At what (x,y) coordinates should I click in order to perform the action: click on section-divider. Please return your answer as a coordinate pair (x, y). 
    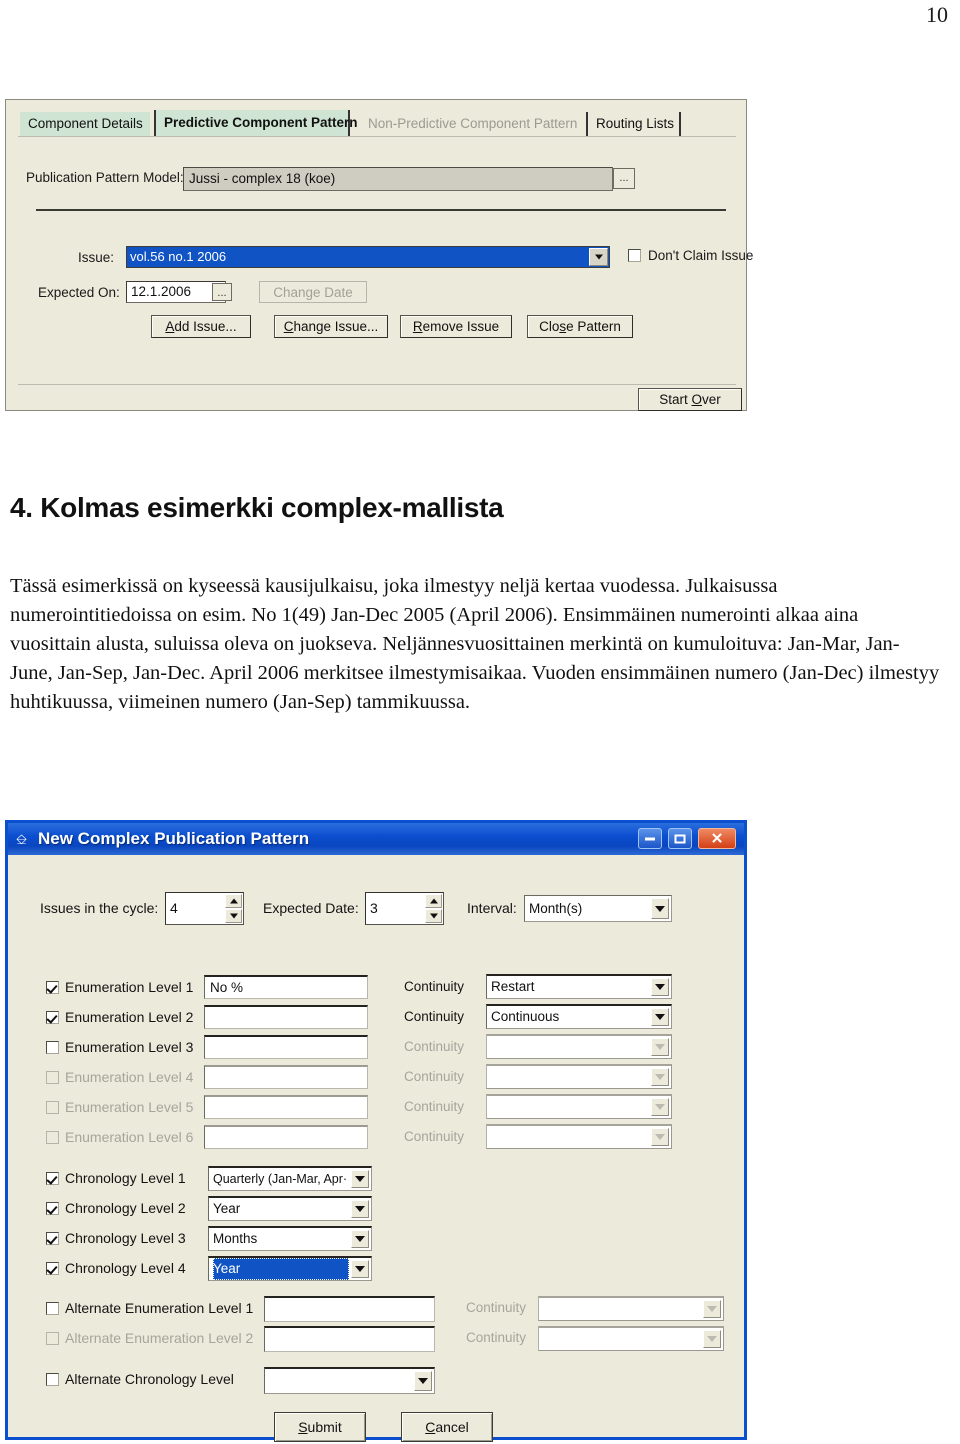
    Looking at the image, I should click on (381, 210).